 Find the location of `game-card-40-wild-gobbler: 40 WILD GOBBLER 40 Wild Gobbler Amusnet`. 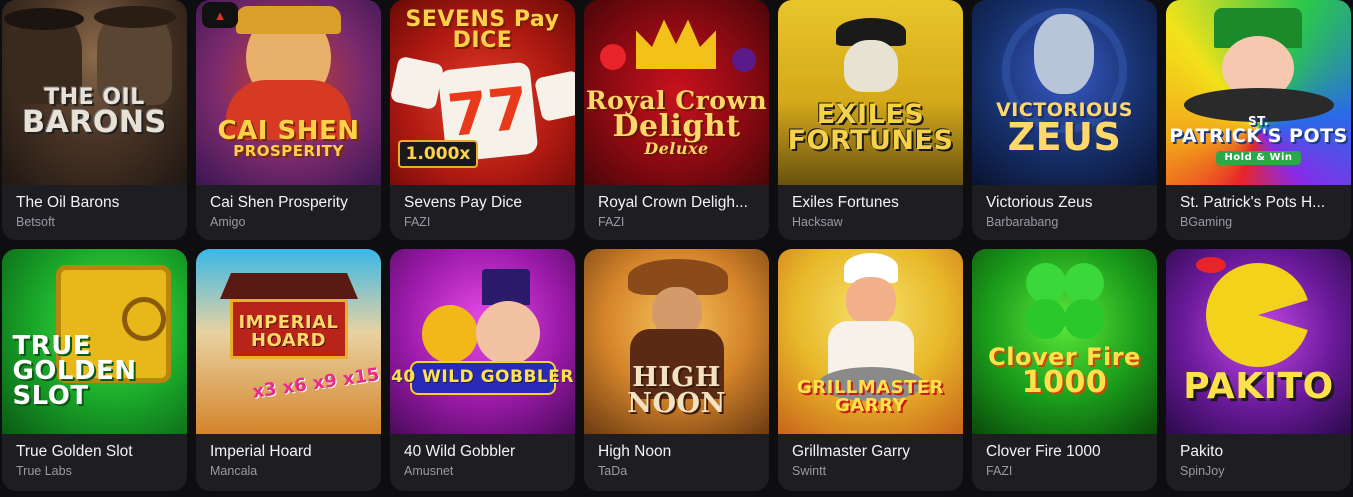

game-card-40-wild-gobbler: 40 WILD GOBBLER 40 Wild Gobbler Amusnet is located at coordinates (482, 370).